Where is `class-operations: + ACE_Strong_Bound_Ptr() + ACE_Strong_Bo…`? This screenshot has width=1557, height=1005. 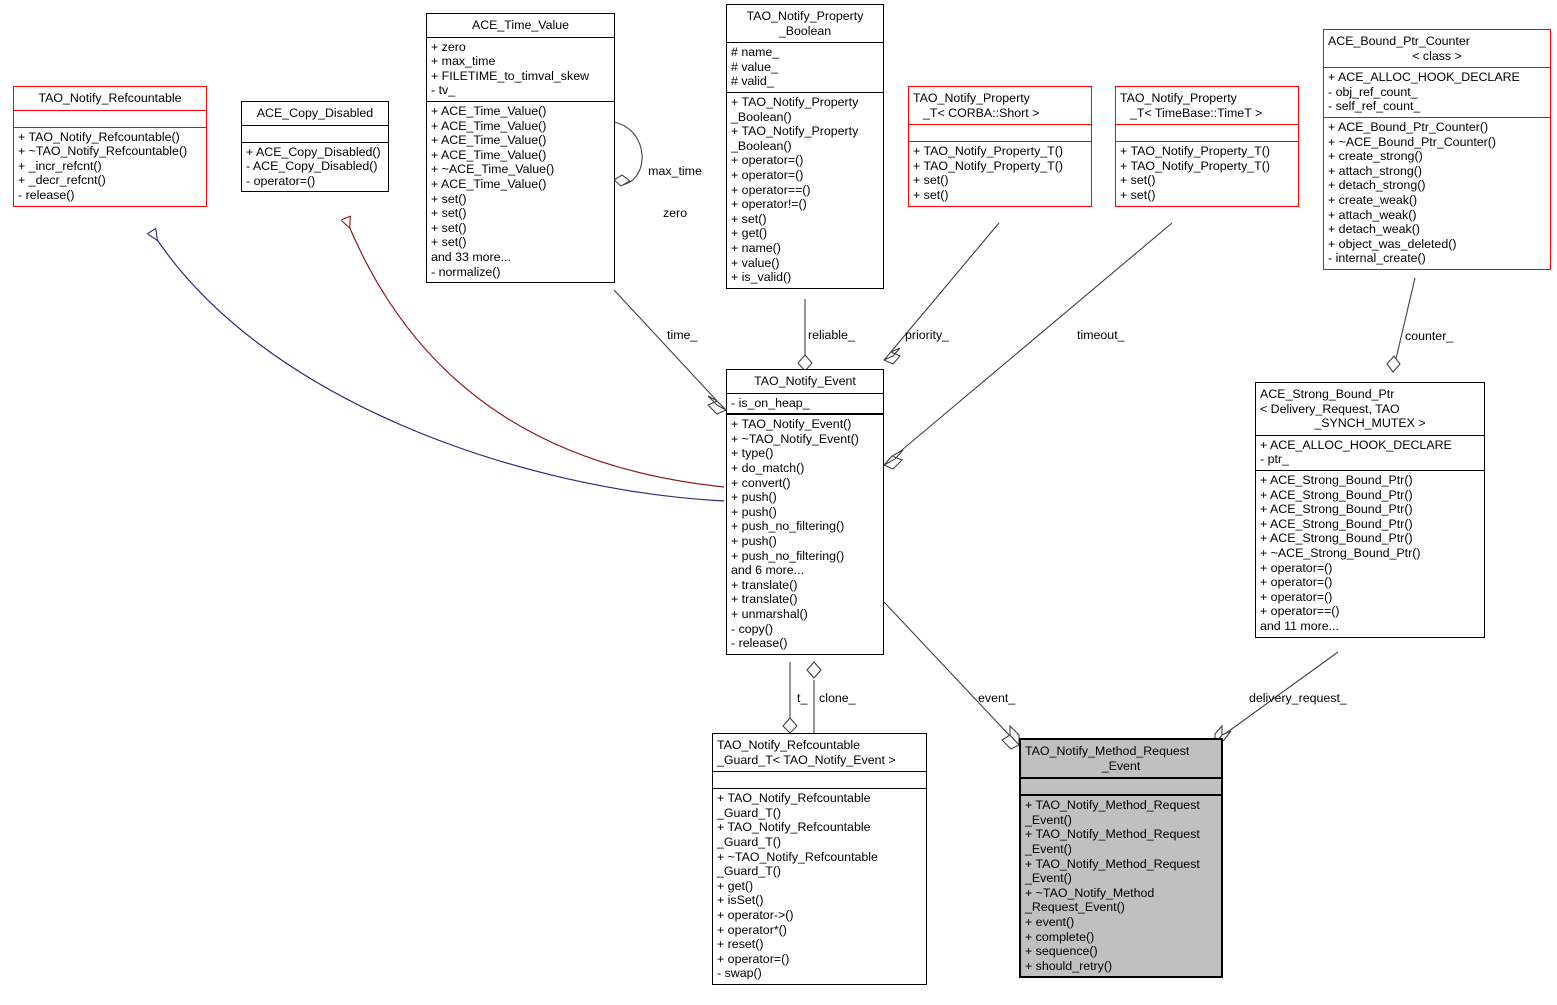
class-operations: + ACE_Strong_Bound_Ptr() + ACE_Strong_Bo… is located at coordinates (1370, 553).